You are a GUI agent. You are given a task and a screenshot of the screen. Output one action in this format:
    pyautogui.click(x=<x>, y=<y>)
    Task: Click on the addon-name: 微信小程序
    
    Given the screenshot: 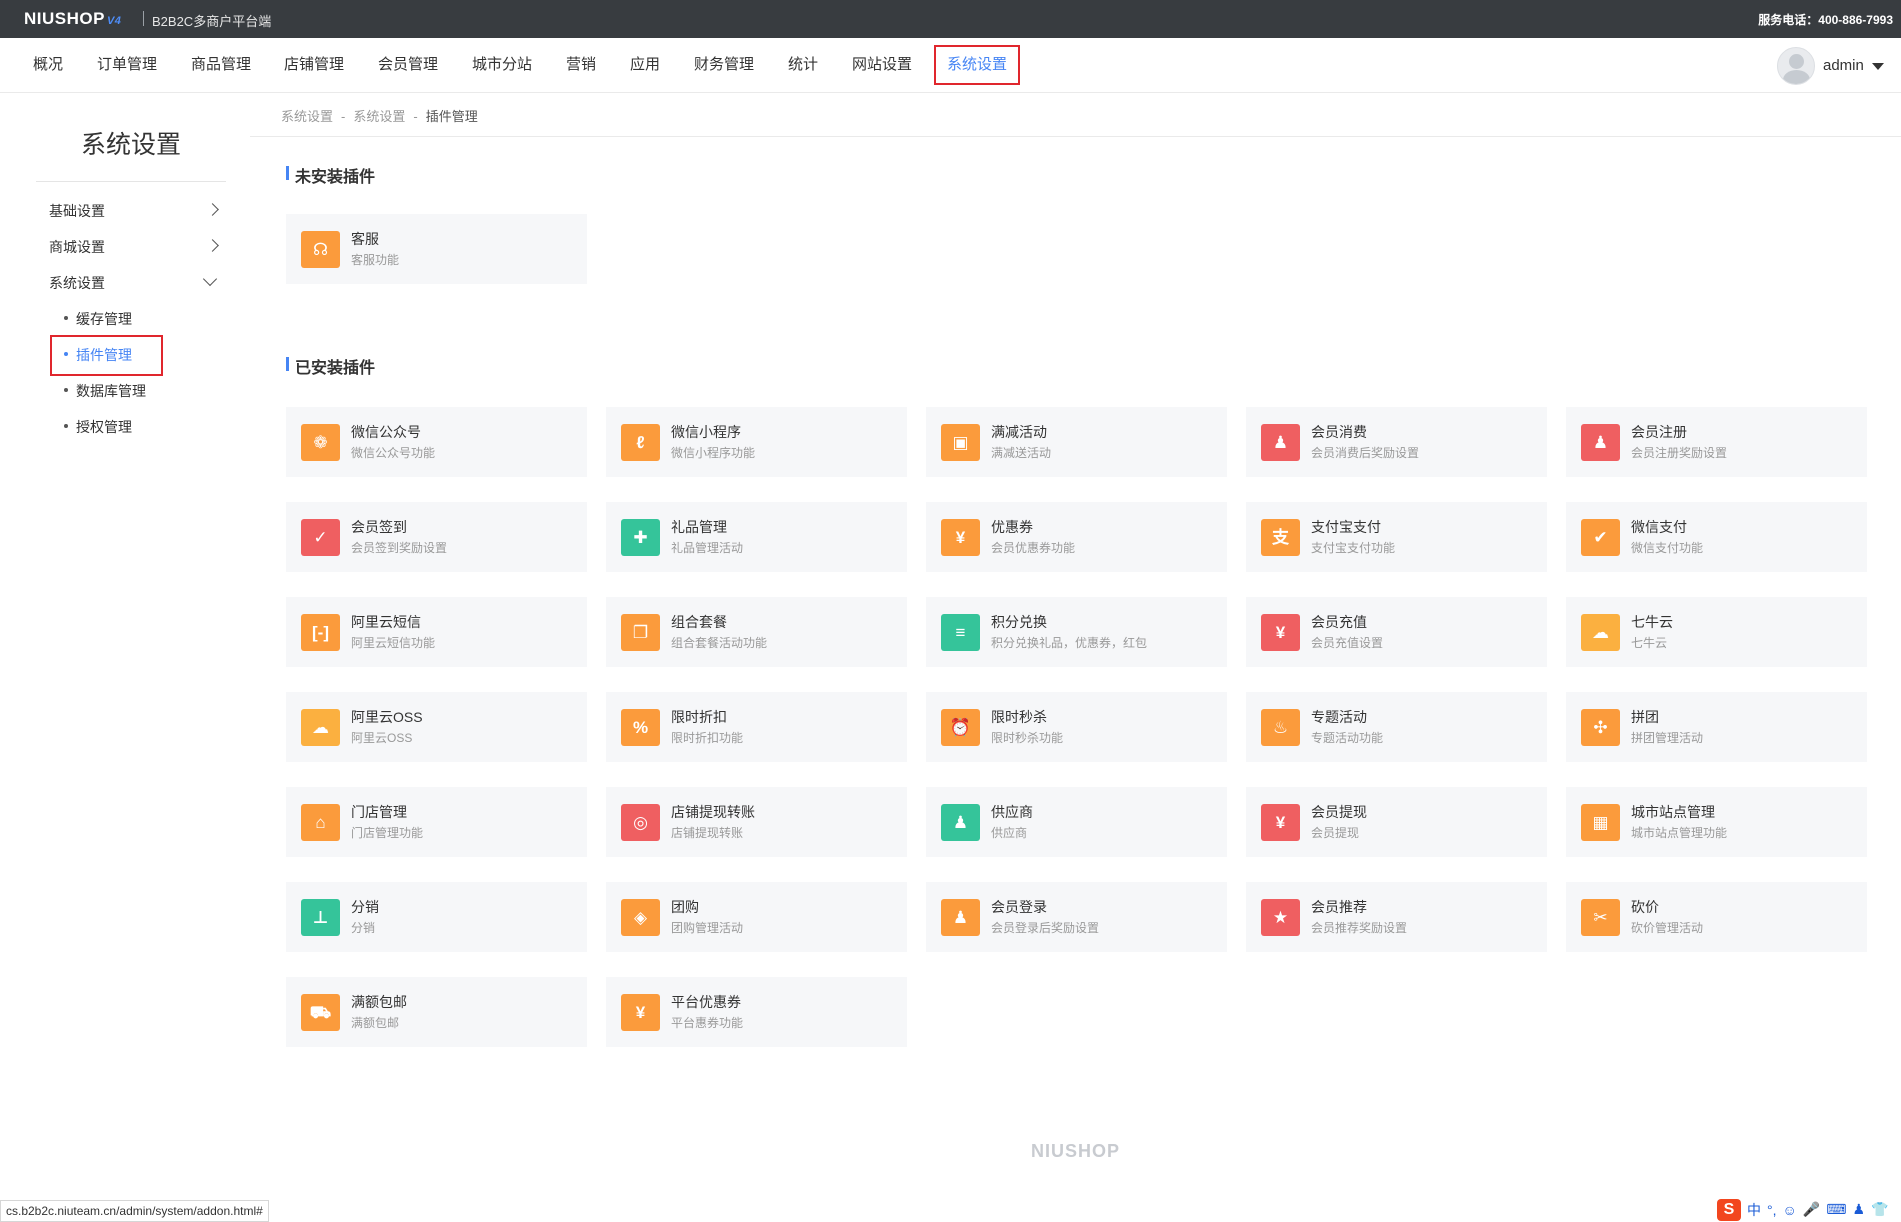 What is the action you would take?
    pyautogui.click(x=706, y=432)
    